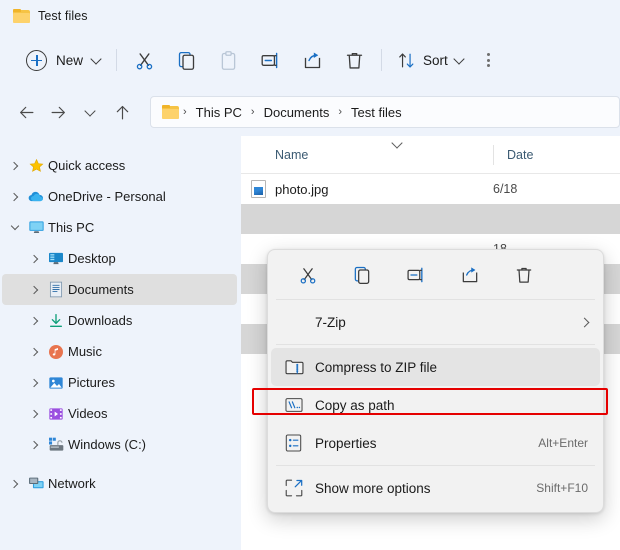 The width and height of the screenshot is (620, 550). Describe the element at coordinates (416, 275) in the screenshot. I see `context-rename-button` at that location.